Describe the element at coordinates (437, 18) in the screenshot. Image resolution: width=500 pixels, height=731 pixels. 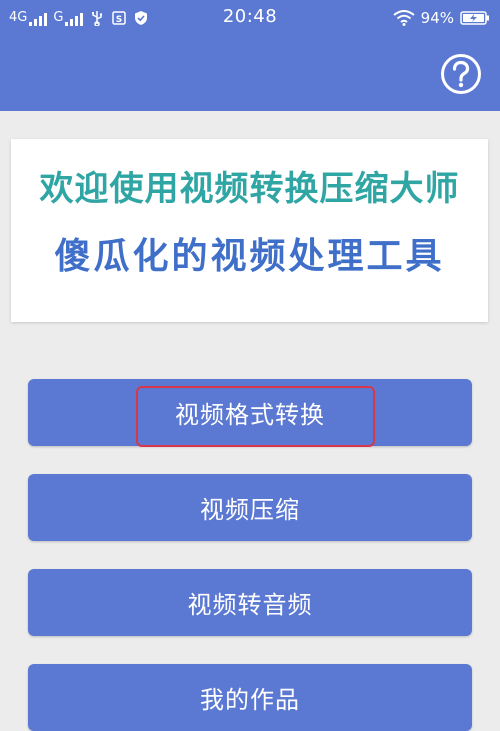
I see `battery-percent: 94%` at that location.